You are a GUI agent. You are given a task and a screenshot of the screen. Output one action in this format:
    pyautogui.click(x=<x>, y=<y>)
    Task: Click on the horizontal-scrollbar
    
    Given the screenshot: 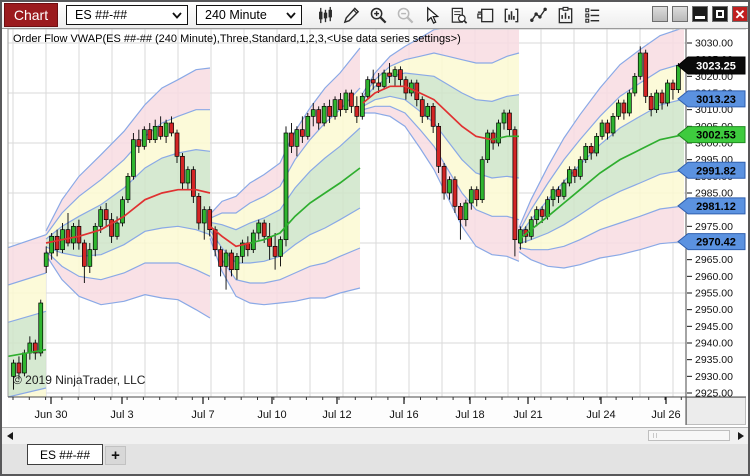 What is the action you would take?
    pyautogui.click(x=375, y=435)
    